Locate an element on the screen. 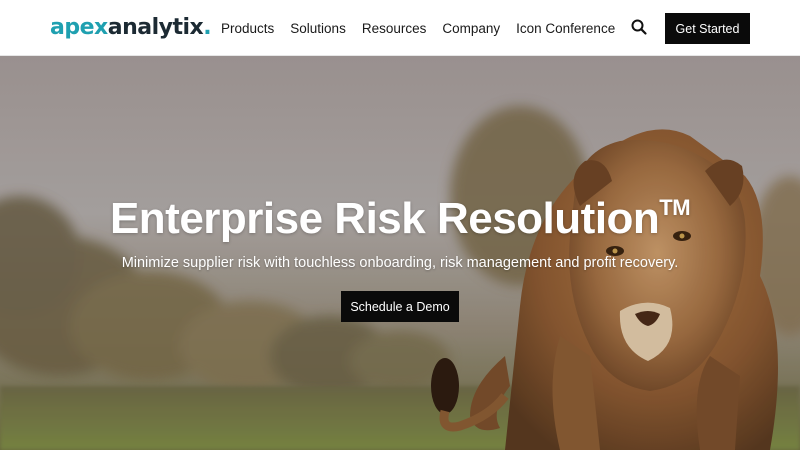  search-icon is located at coordinates (639, 27).